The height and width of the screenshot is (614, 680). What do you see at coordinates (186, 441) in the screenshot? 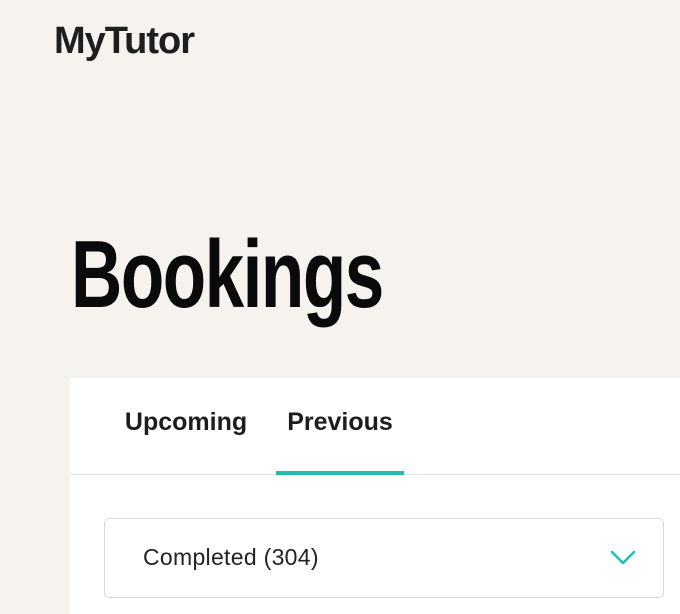
I see `tab-upcoming: Upcoming` at bounding box center [186, 441].